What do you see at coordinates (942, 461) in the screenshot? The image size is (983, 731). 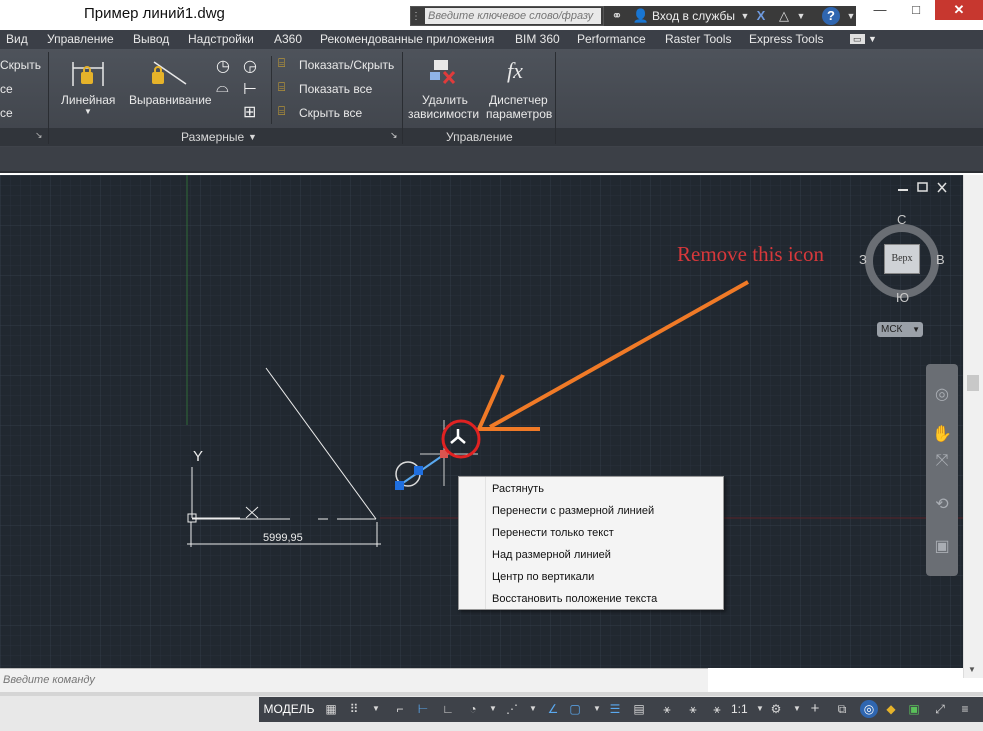 I see `zoom-extents-icon: ⤧` at bounding box center [942, 461].